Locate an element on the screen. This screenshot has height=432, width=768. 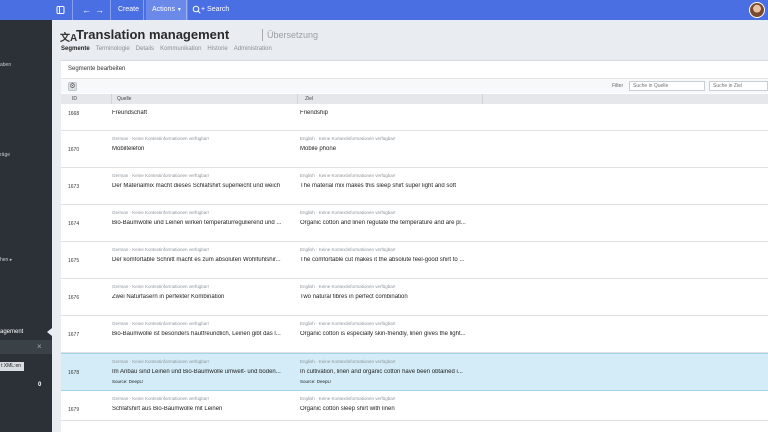
source-text: Mobiltelefon is located at coordinates (202, 149).